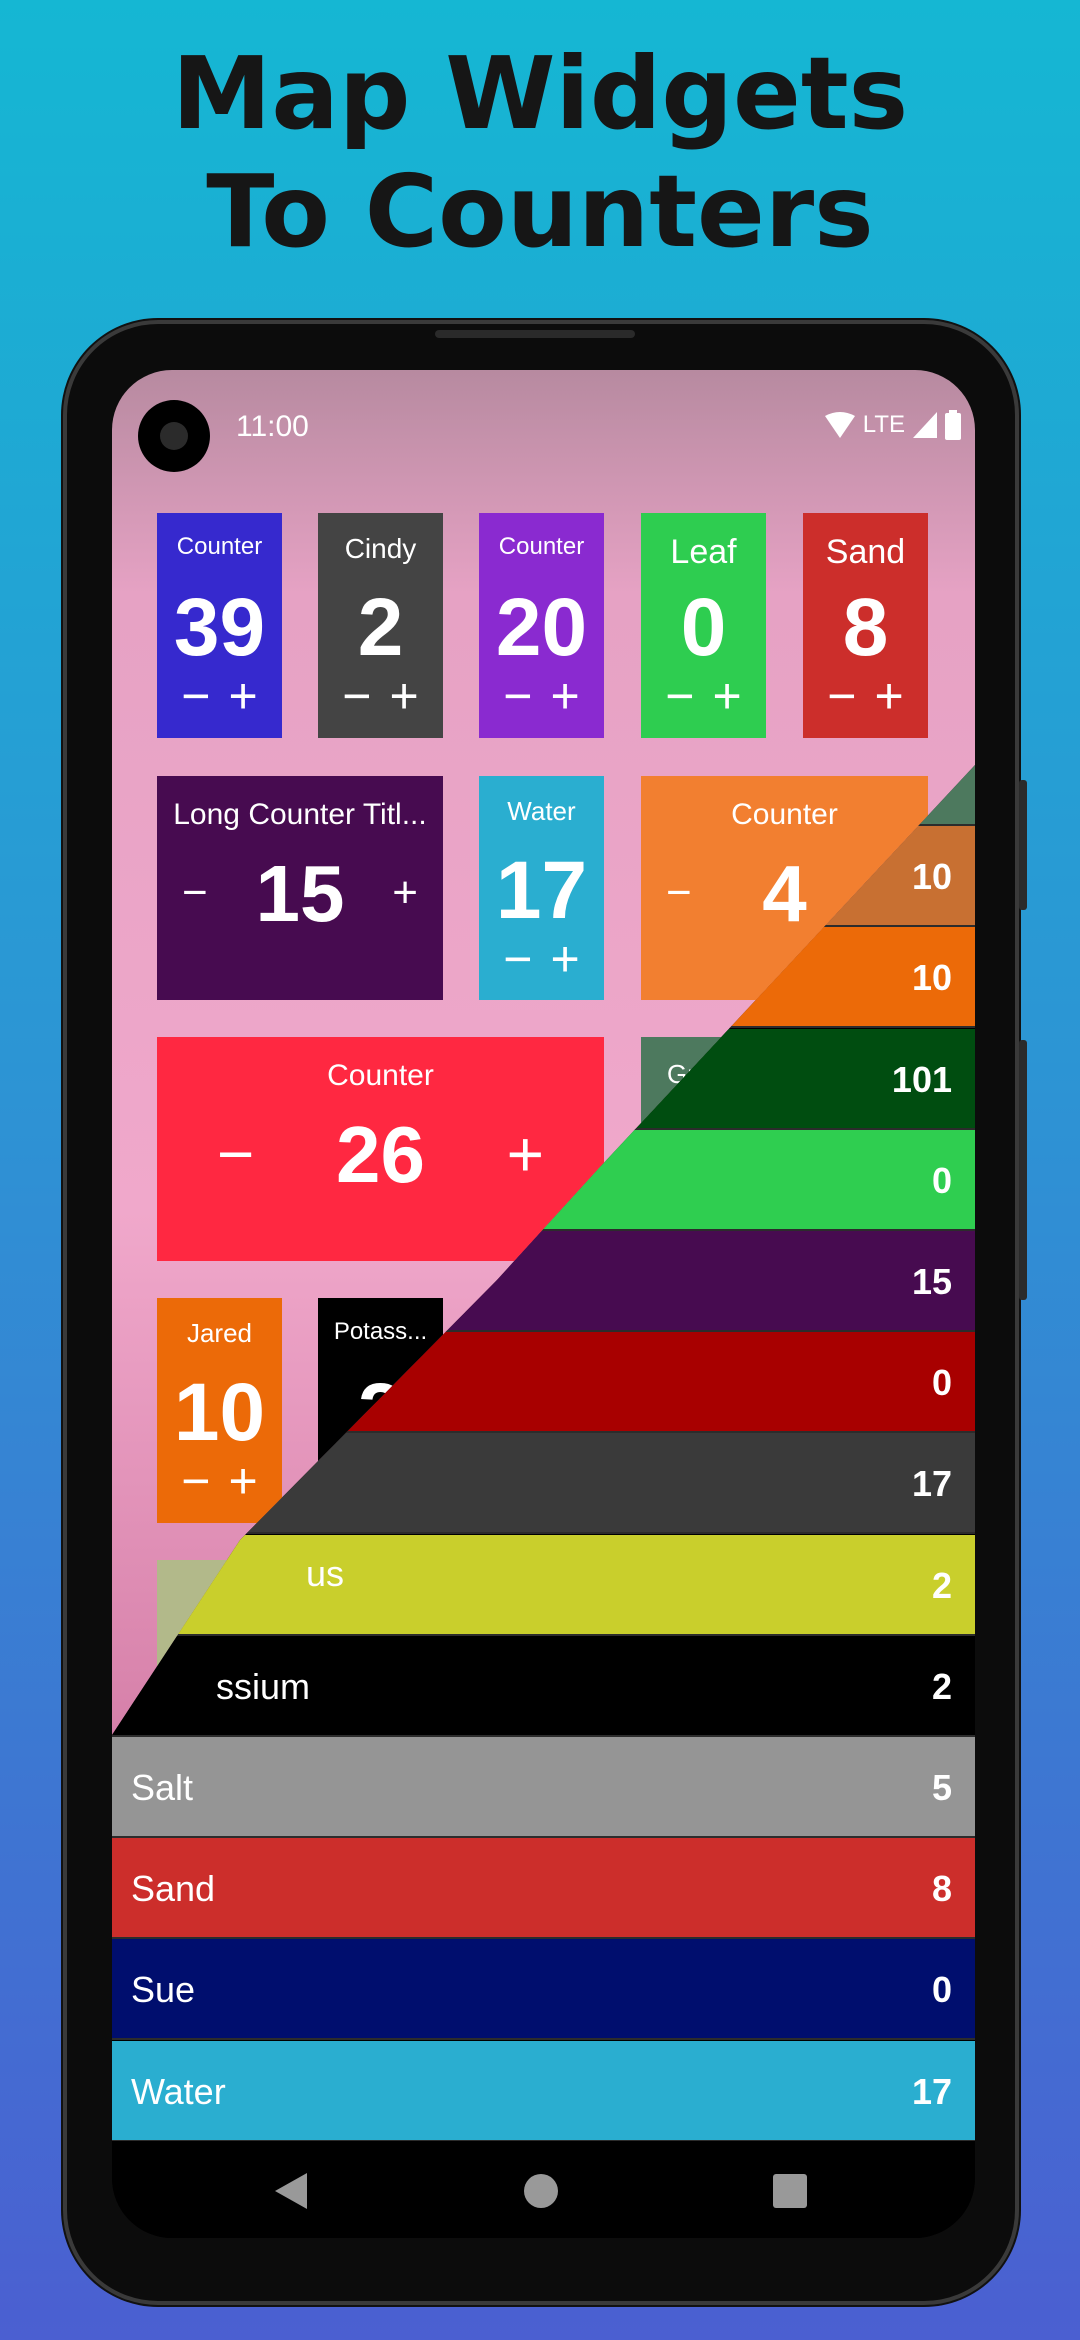 The width and height of the screenshot is (1080, 2340). I want to click on widget-value: 10, so click(219, 1412).